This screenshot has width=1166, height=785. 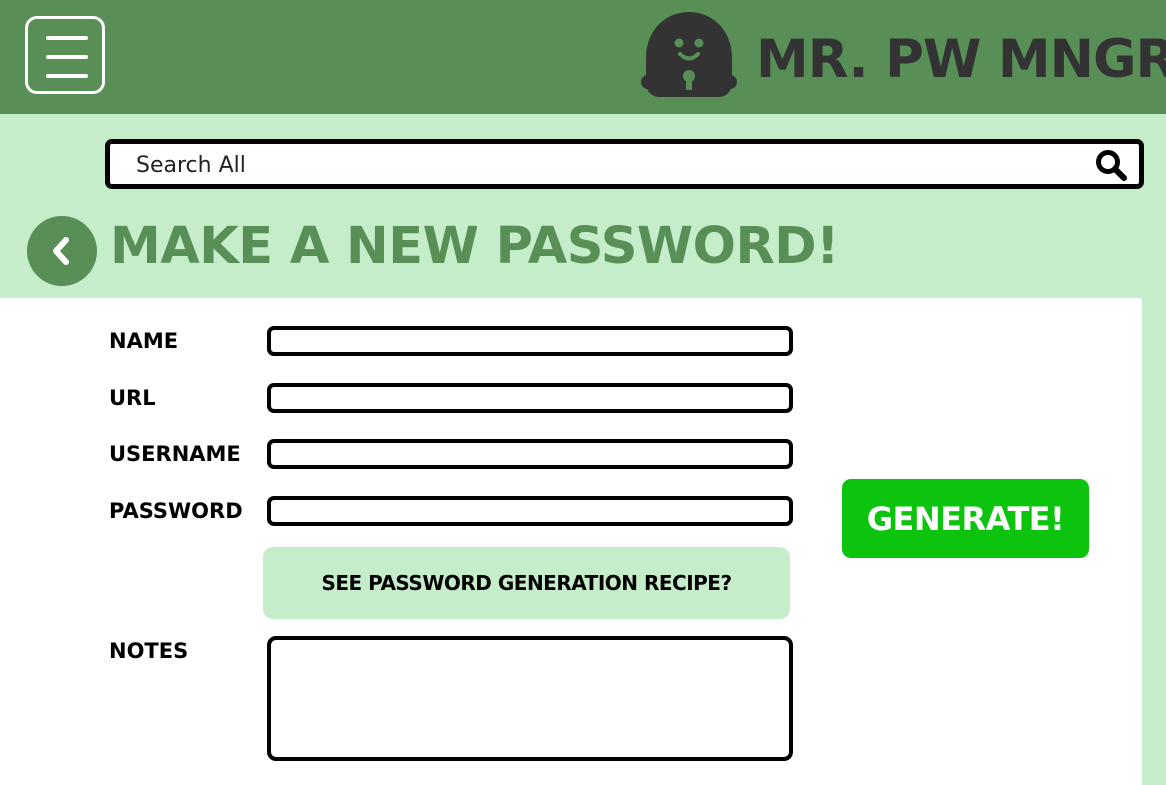 I want to click on password-field, so click(x=530, y=511).